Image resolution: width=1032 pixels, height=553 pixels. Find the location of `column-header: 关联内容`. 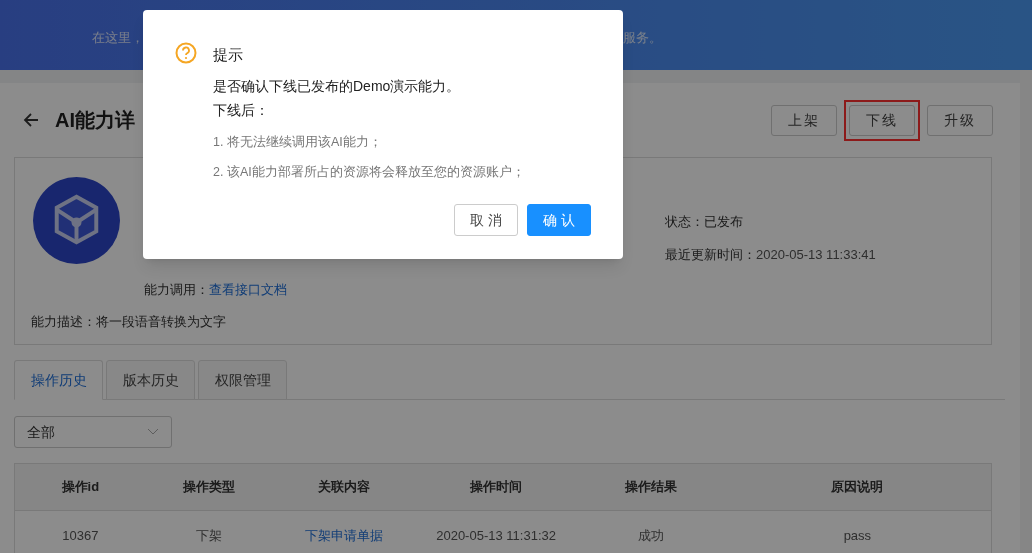

column-header: 关联内容 is located at coordinates (343, 487).